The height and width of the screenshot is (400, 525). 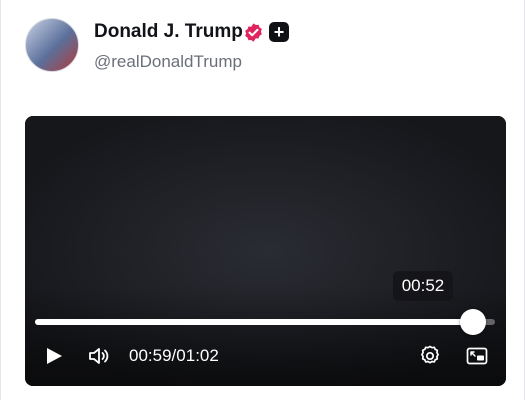 What do you see at coordinates (254, 322) in the screenshot?
I see `video-progress-fill` at bounding box center [254, 322].